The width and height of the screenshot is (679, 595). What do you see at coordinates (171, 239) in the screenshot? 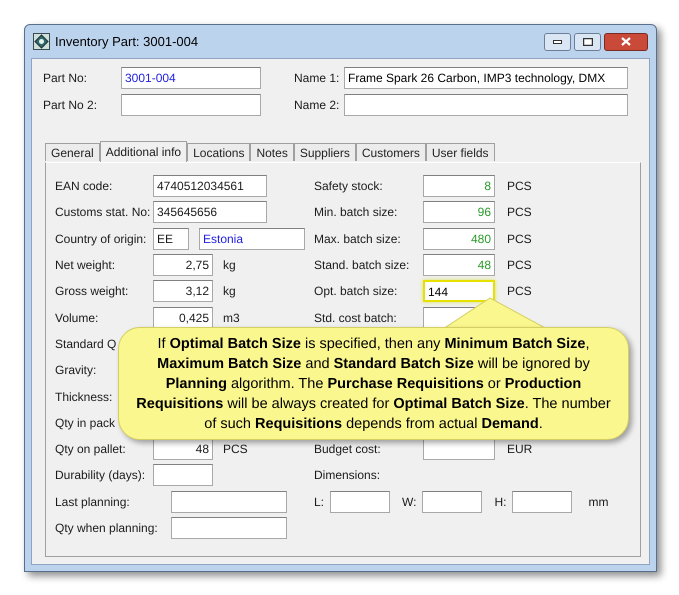
I see `input-field: EE` at bounding box center [171, 239].